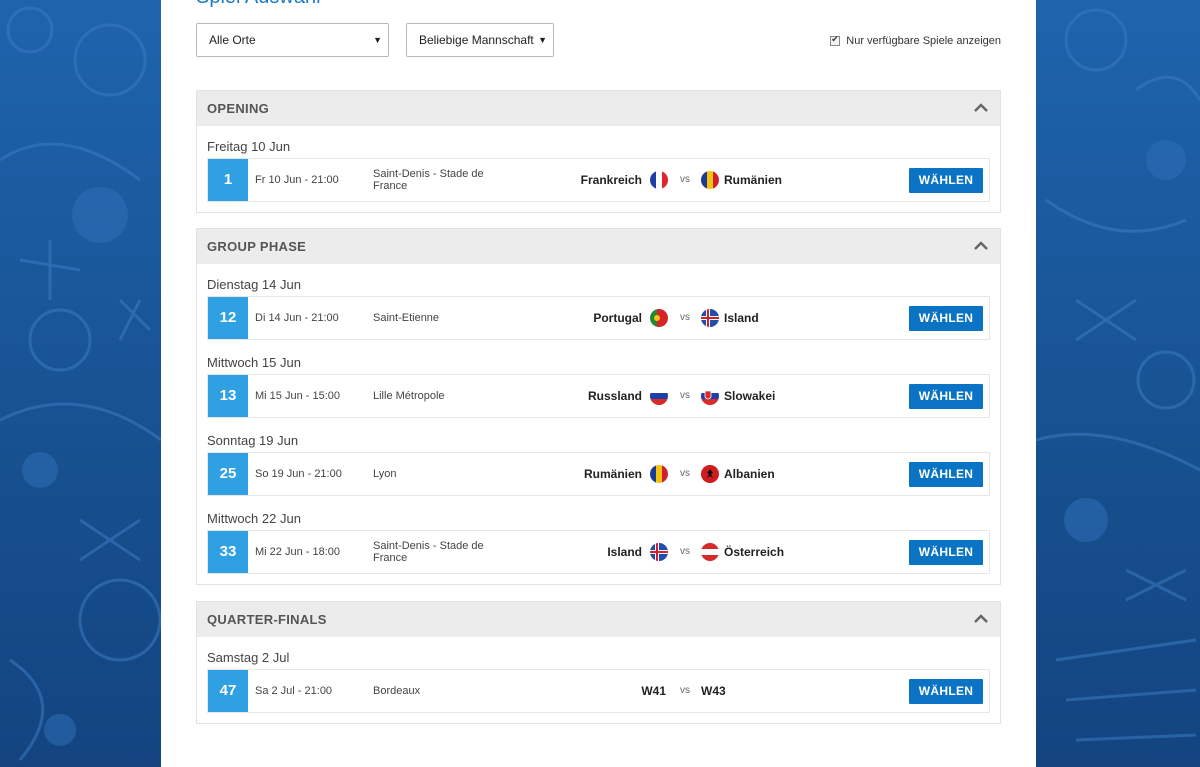 The height and width of the screenshot is (767, 1200). What do you see at coordinates (923, 41) in the screenshot?
I see `only-available-label: Nur verfügbare Spiele anzeigen` at bounding box center [923, 41].